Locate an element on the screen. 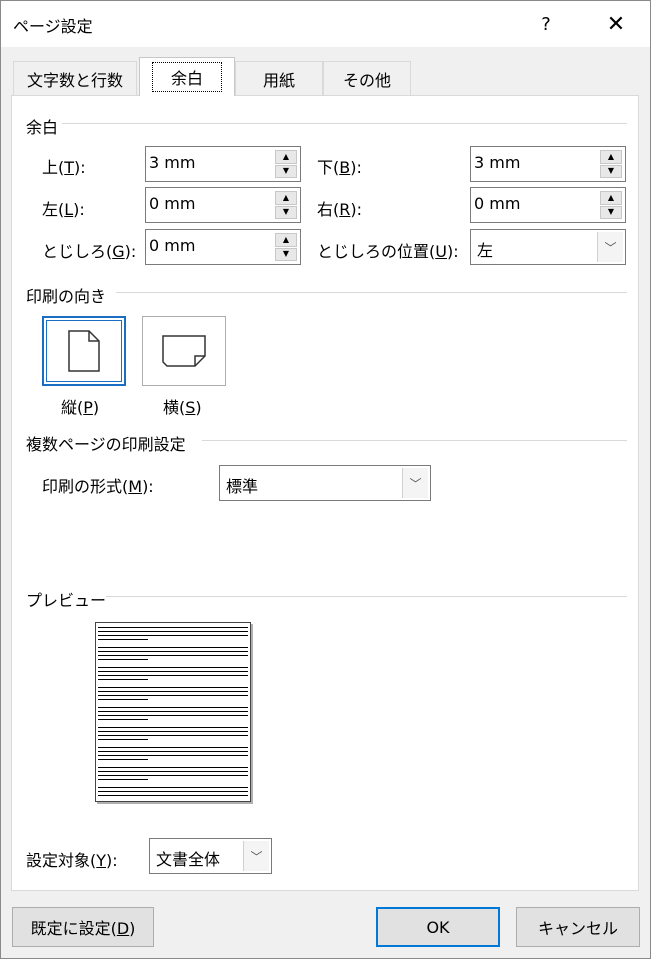  tab-margins-label: 余白 is located at coordinates (186, 77).